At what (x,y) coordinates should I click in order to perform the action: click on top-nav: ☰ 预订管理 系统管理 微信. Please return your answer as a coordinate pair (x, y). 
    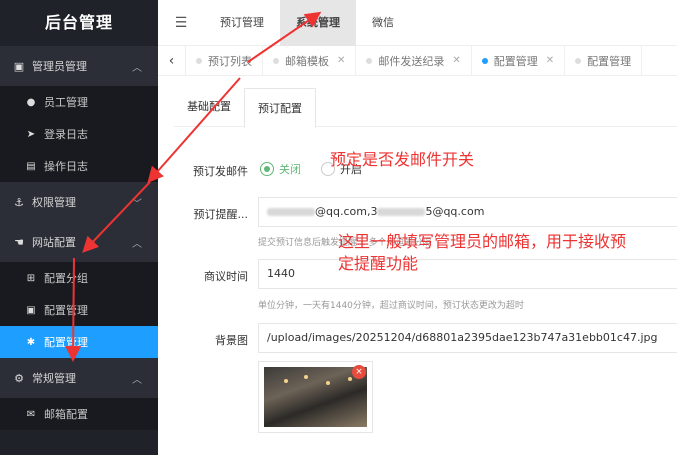
    Looking at the image, I should click on (417, 23).